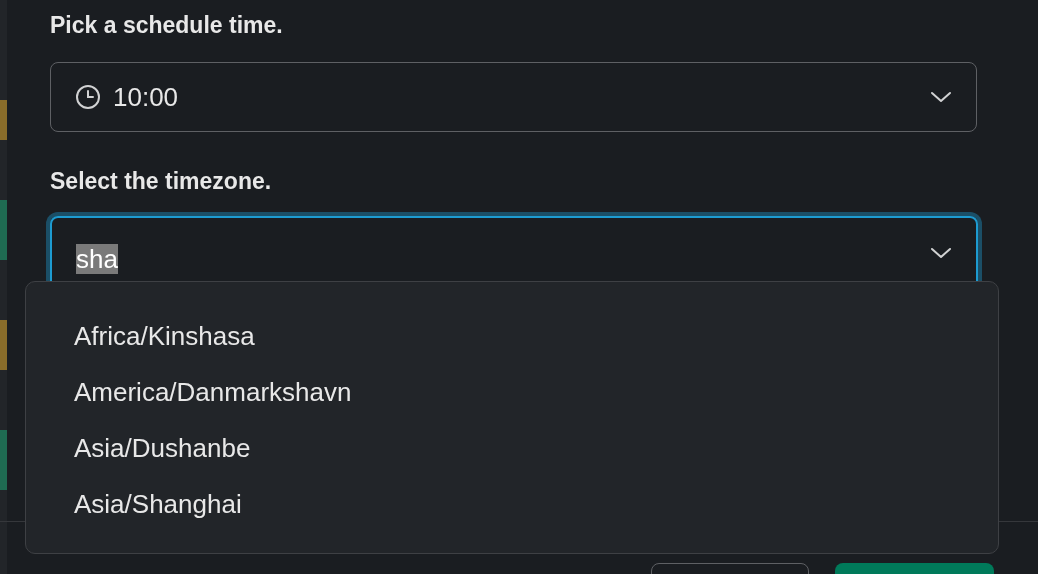 This screenshot has height=574, width=1038. I want to click on clock-icon, so click(88, 97).